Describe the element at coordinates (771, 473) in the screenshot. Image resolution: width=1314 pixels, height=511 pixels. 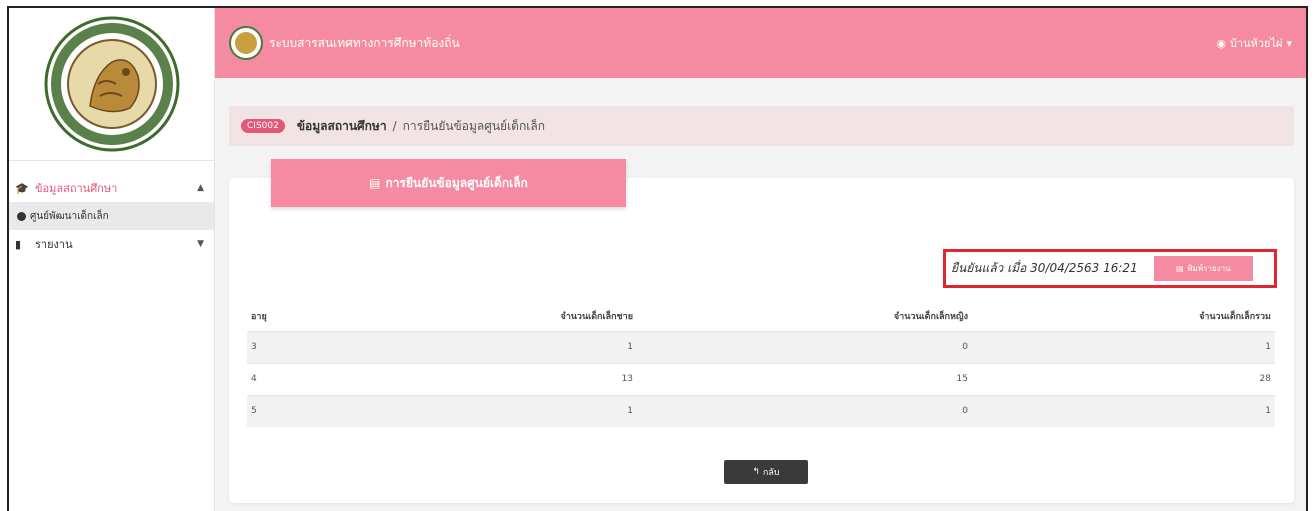
I see `back-button-label: กลับ` at that location.